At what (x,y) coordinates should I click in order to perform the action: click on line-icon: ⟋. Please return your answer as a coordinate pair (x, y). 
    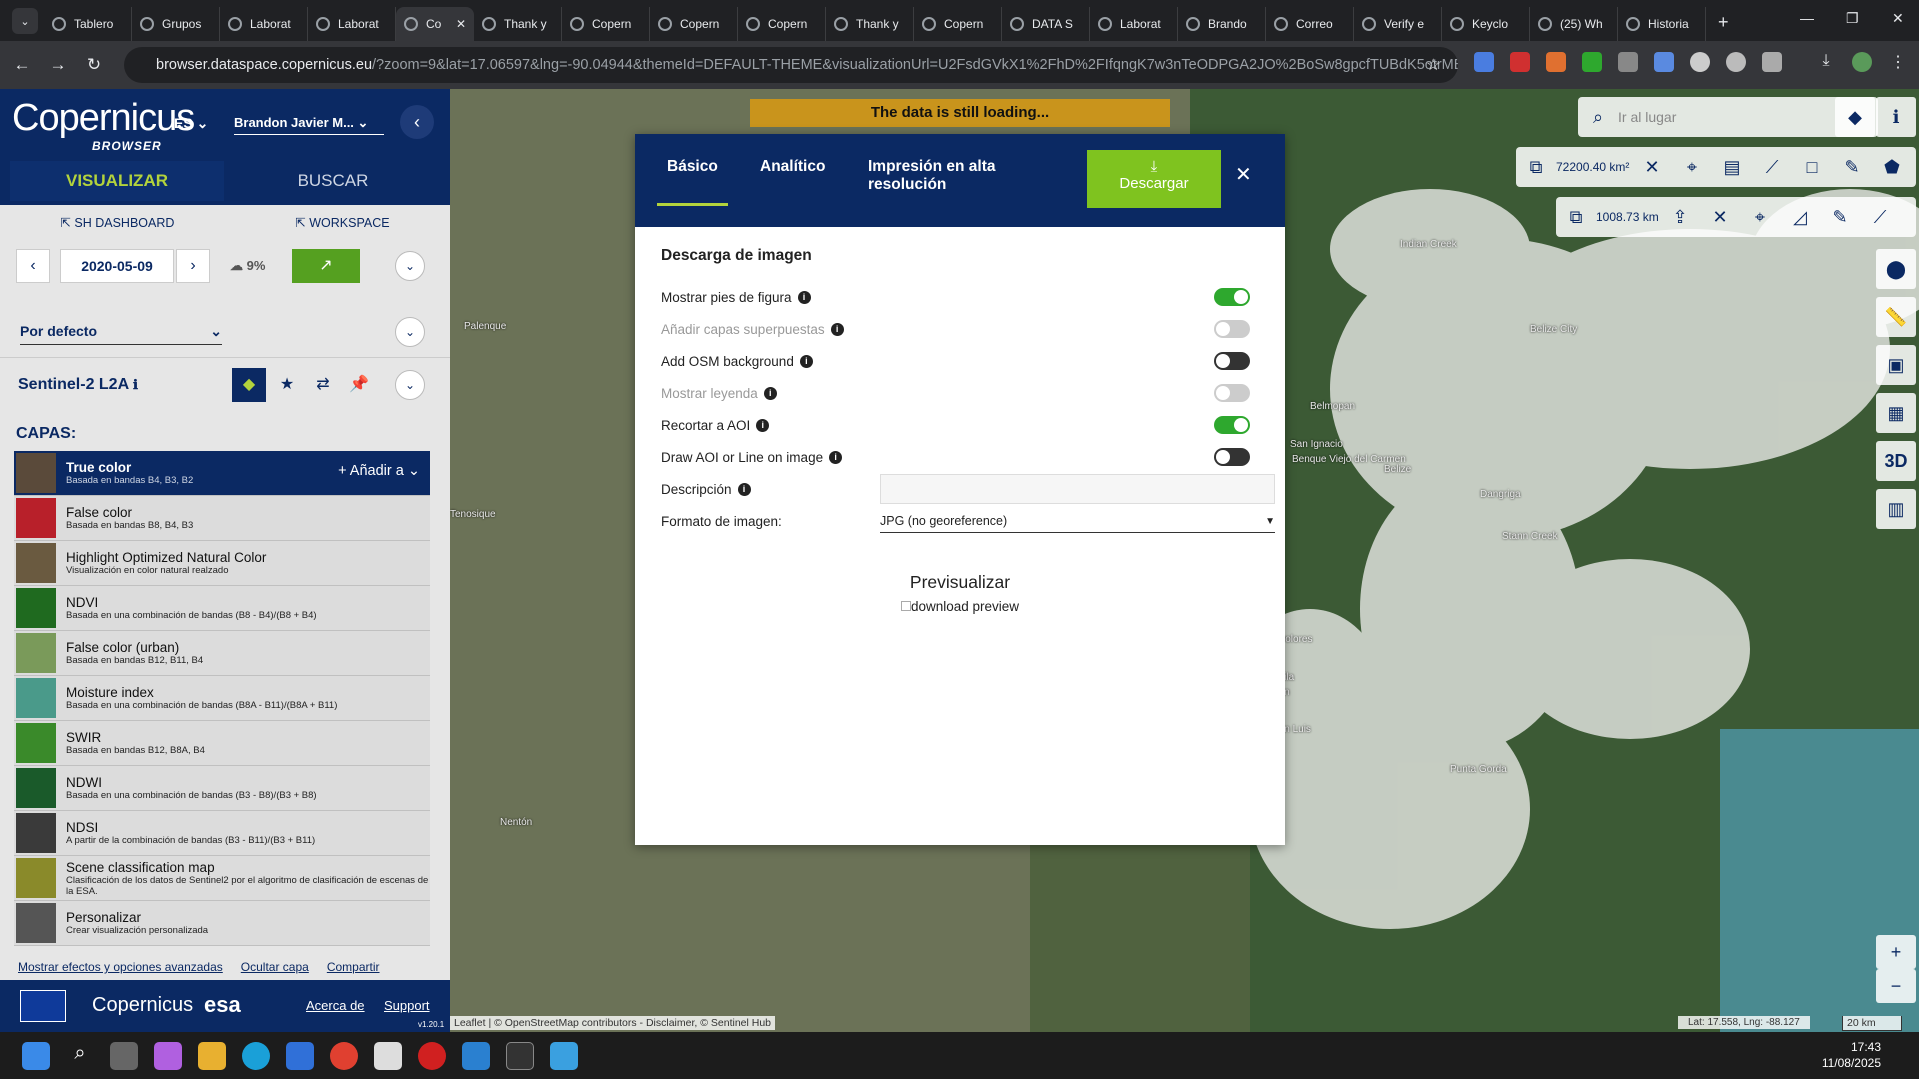
    Looking at the image, I should click on (1880, 217).